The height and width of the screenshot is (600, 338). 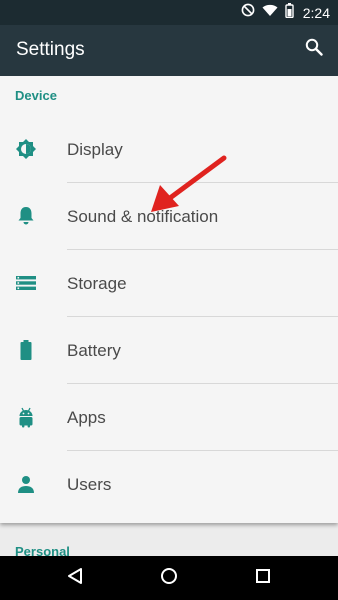 What do you see at coordinates (94, 350) in the screenshot?
I see `settings-item-label: Battery` at bounding box center [94, 350].